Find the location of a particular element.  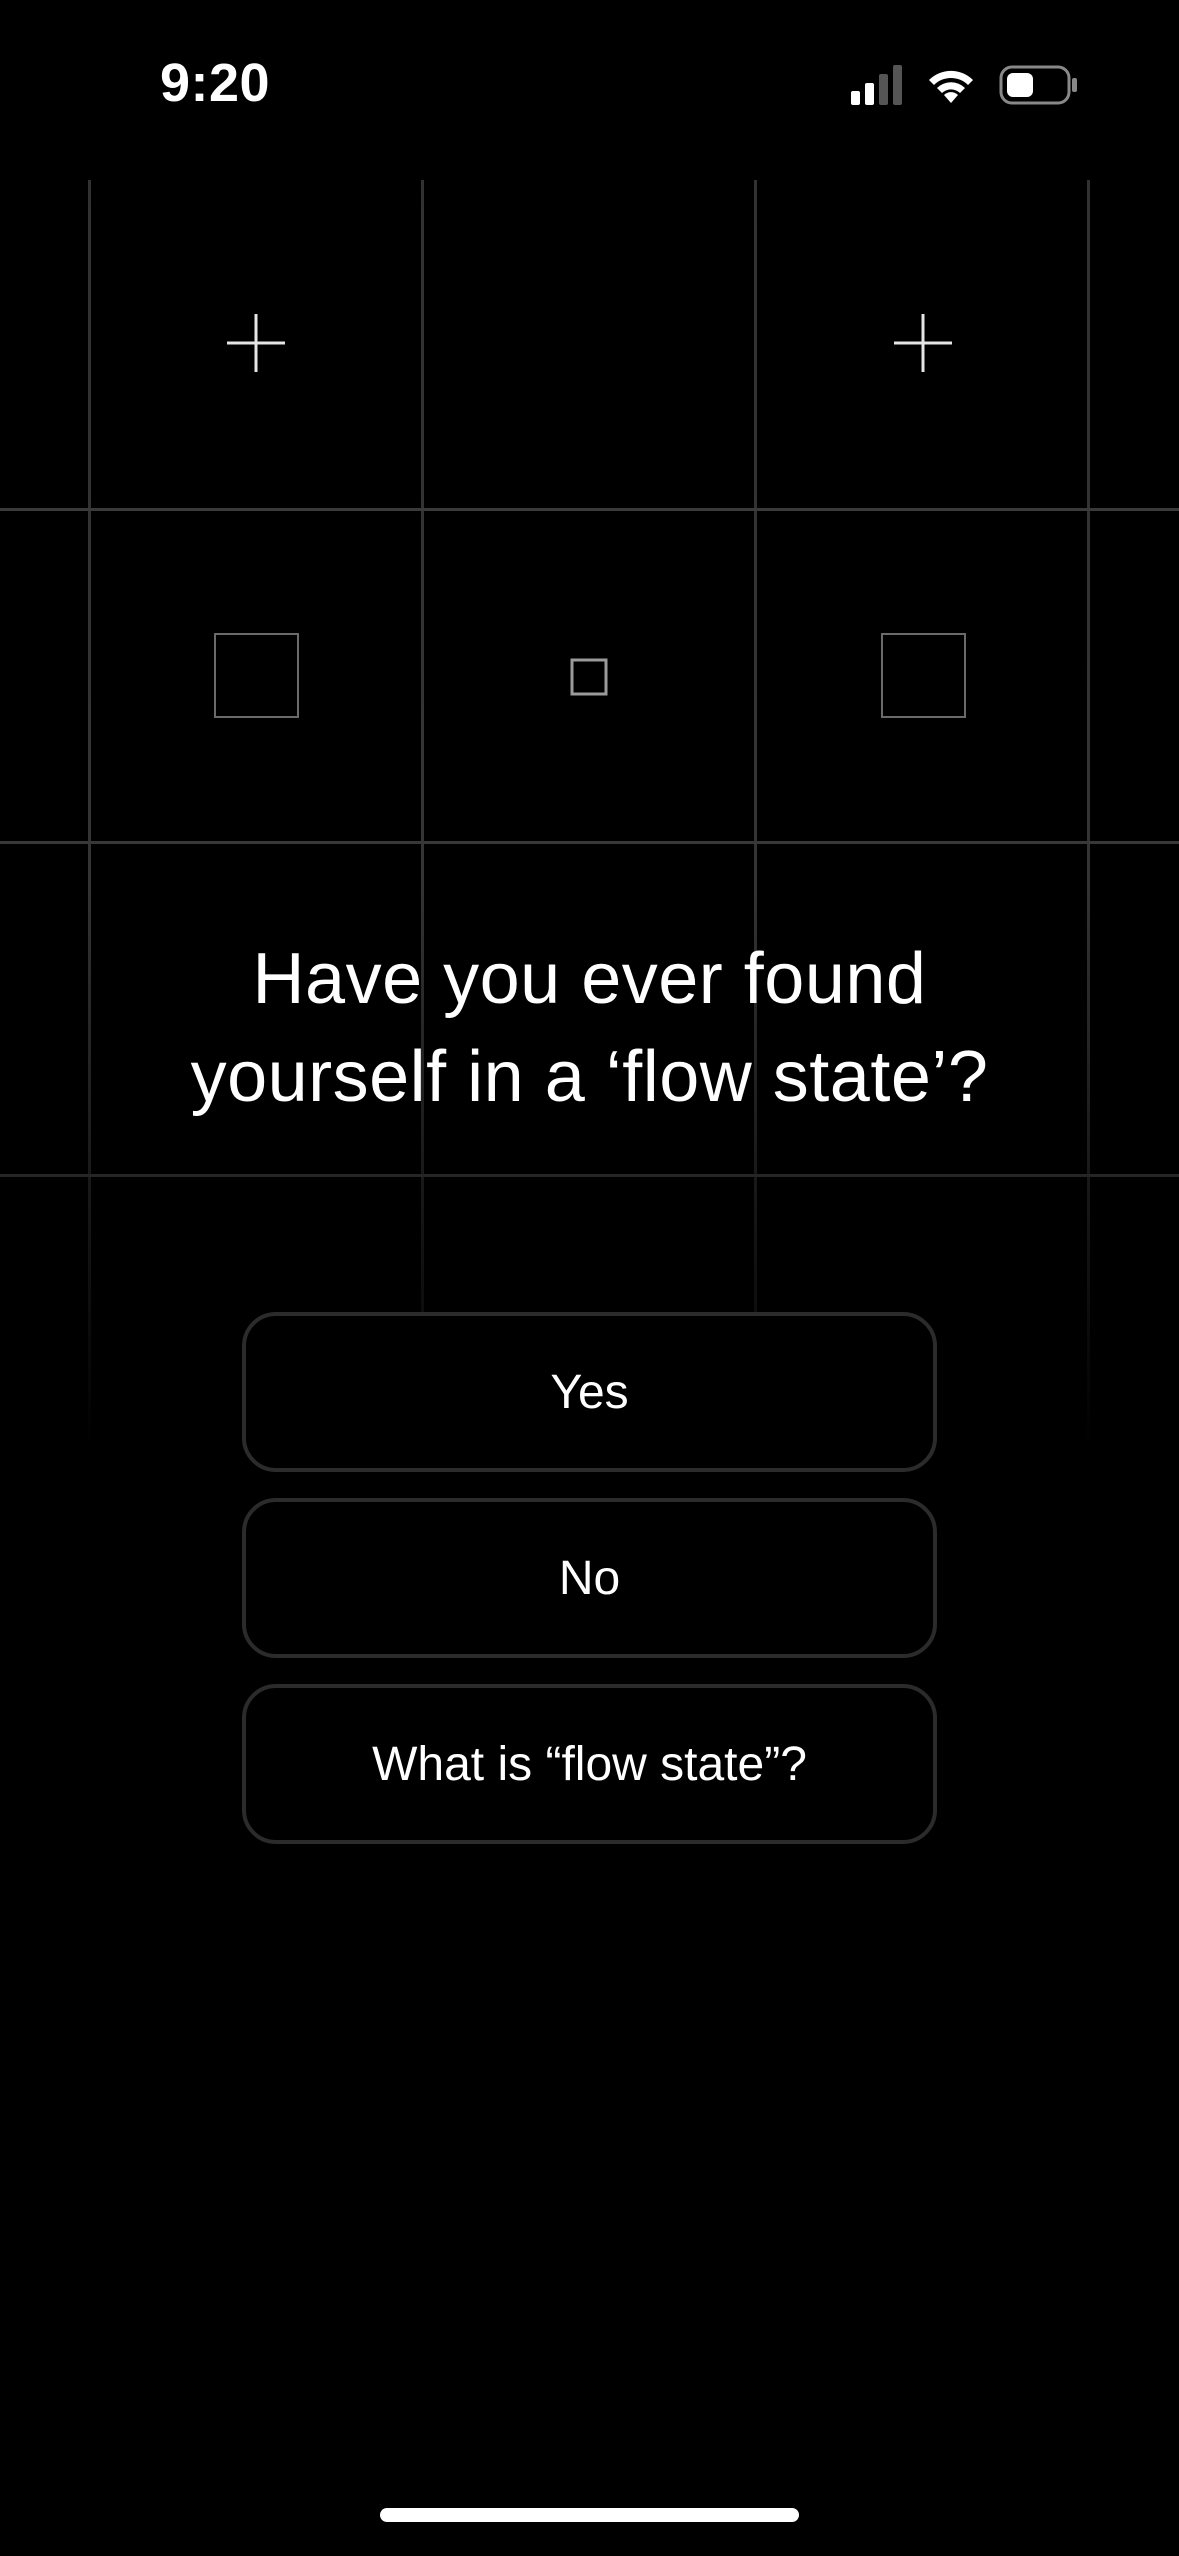

answer-list: Yes No What is “flow state”? is located at coordinates (589, 1578).